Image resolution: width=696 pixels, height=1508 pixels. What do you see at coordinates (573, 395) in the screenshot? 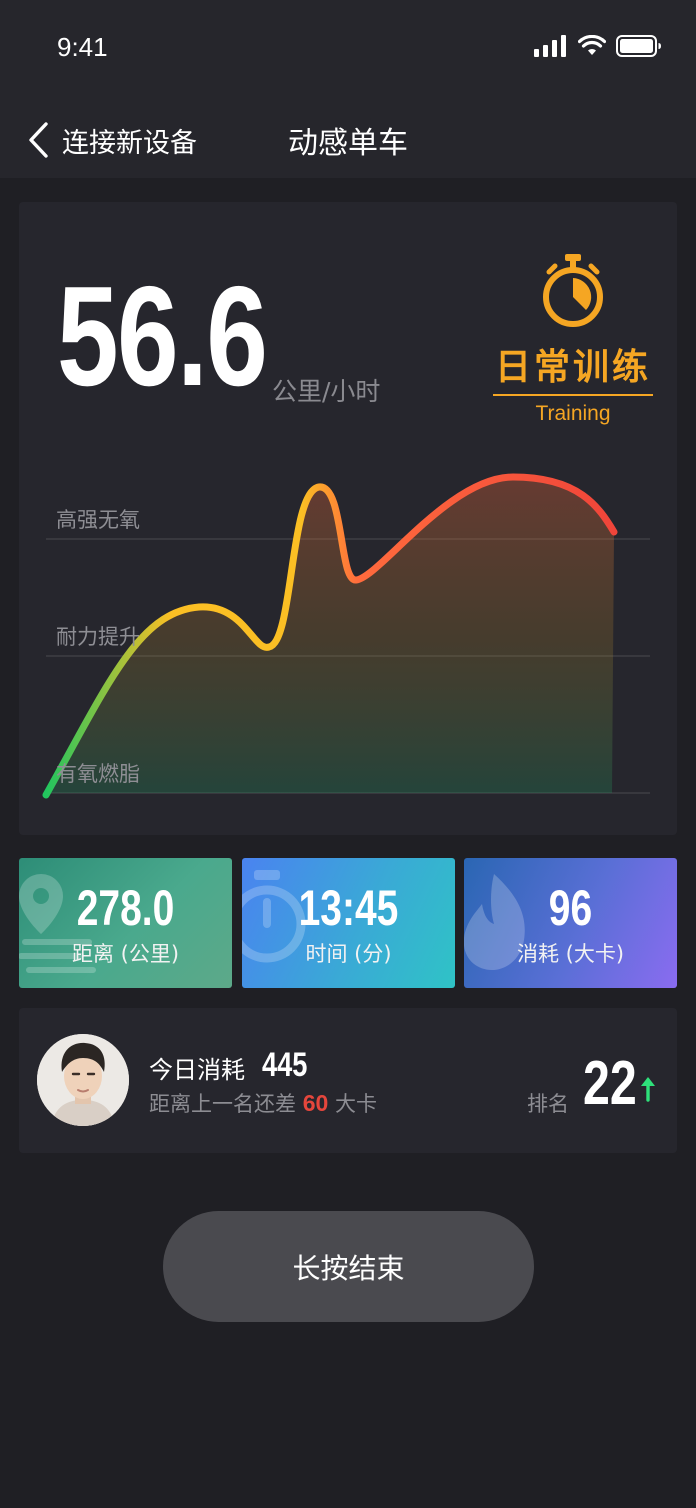
I see `mode-divider` at bounding box center [573, 395].